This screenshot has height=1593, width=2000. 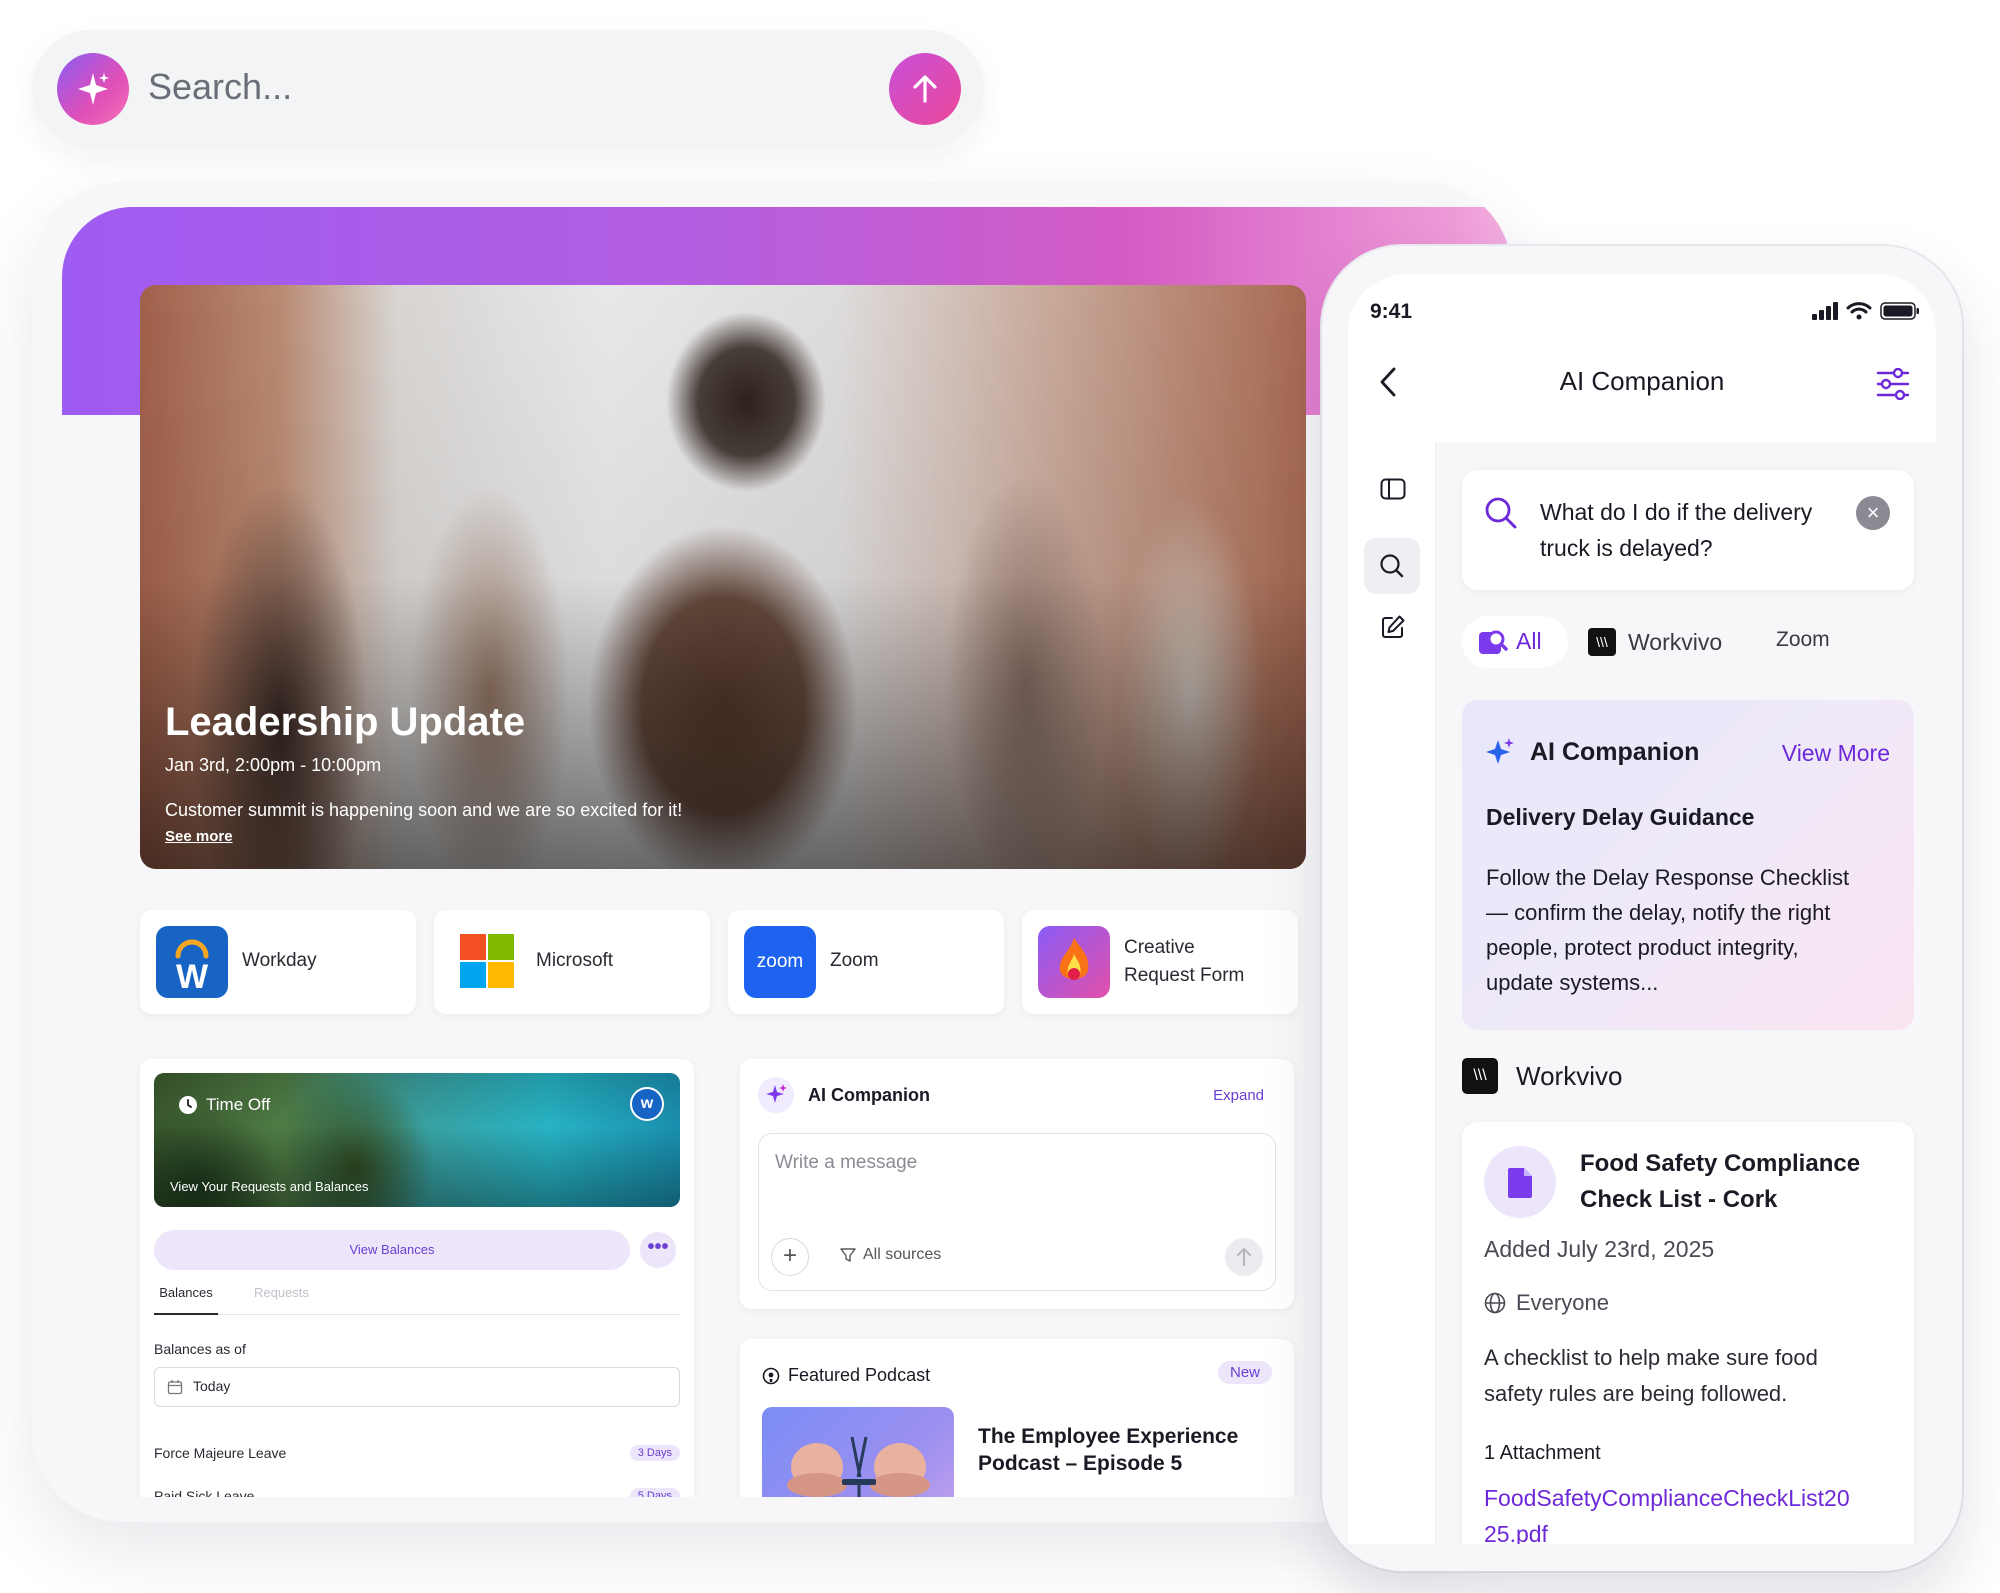 I want to click on ai-panel-body-line: — confirm the delay, notify the right, so click(x=1658, y=912).